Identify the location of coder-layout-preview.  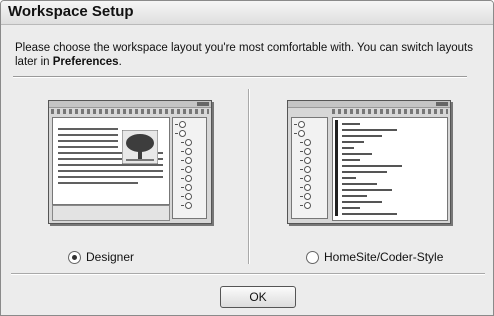
(369, 162).